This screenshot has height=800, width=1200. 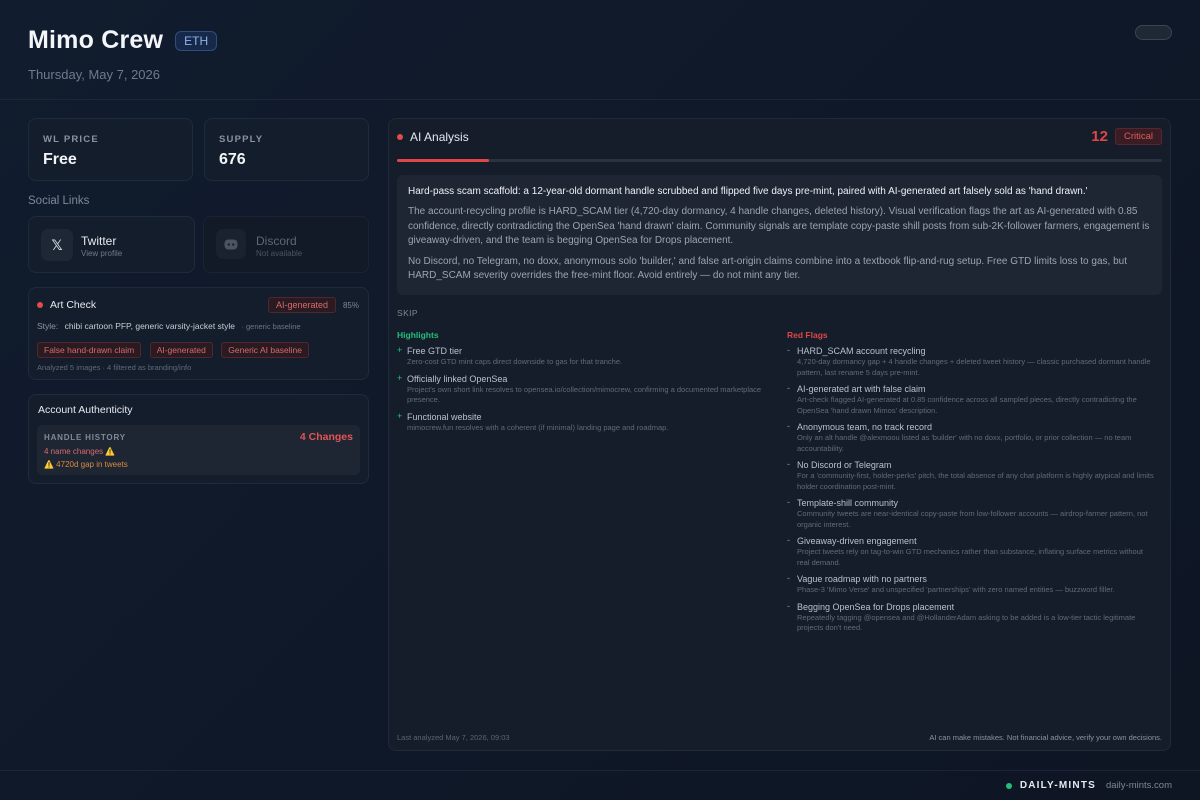 I want to click on header-divider, so click(x=600, y=99).